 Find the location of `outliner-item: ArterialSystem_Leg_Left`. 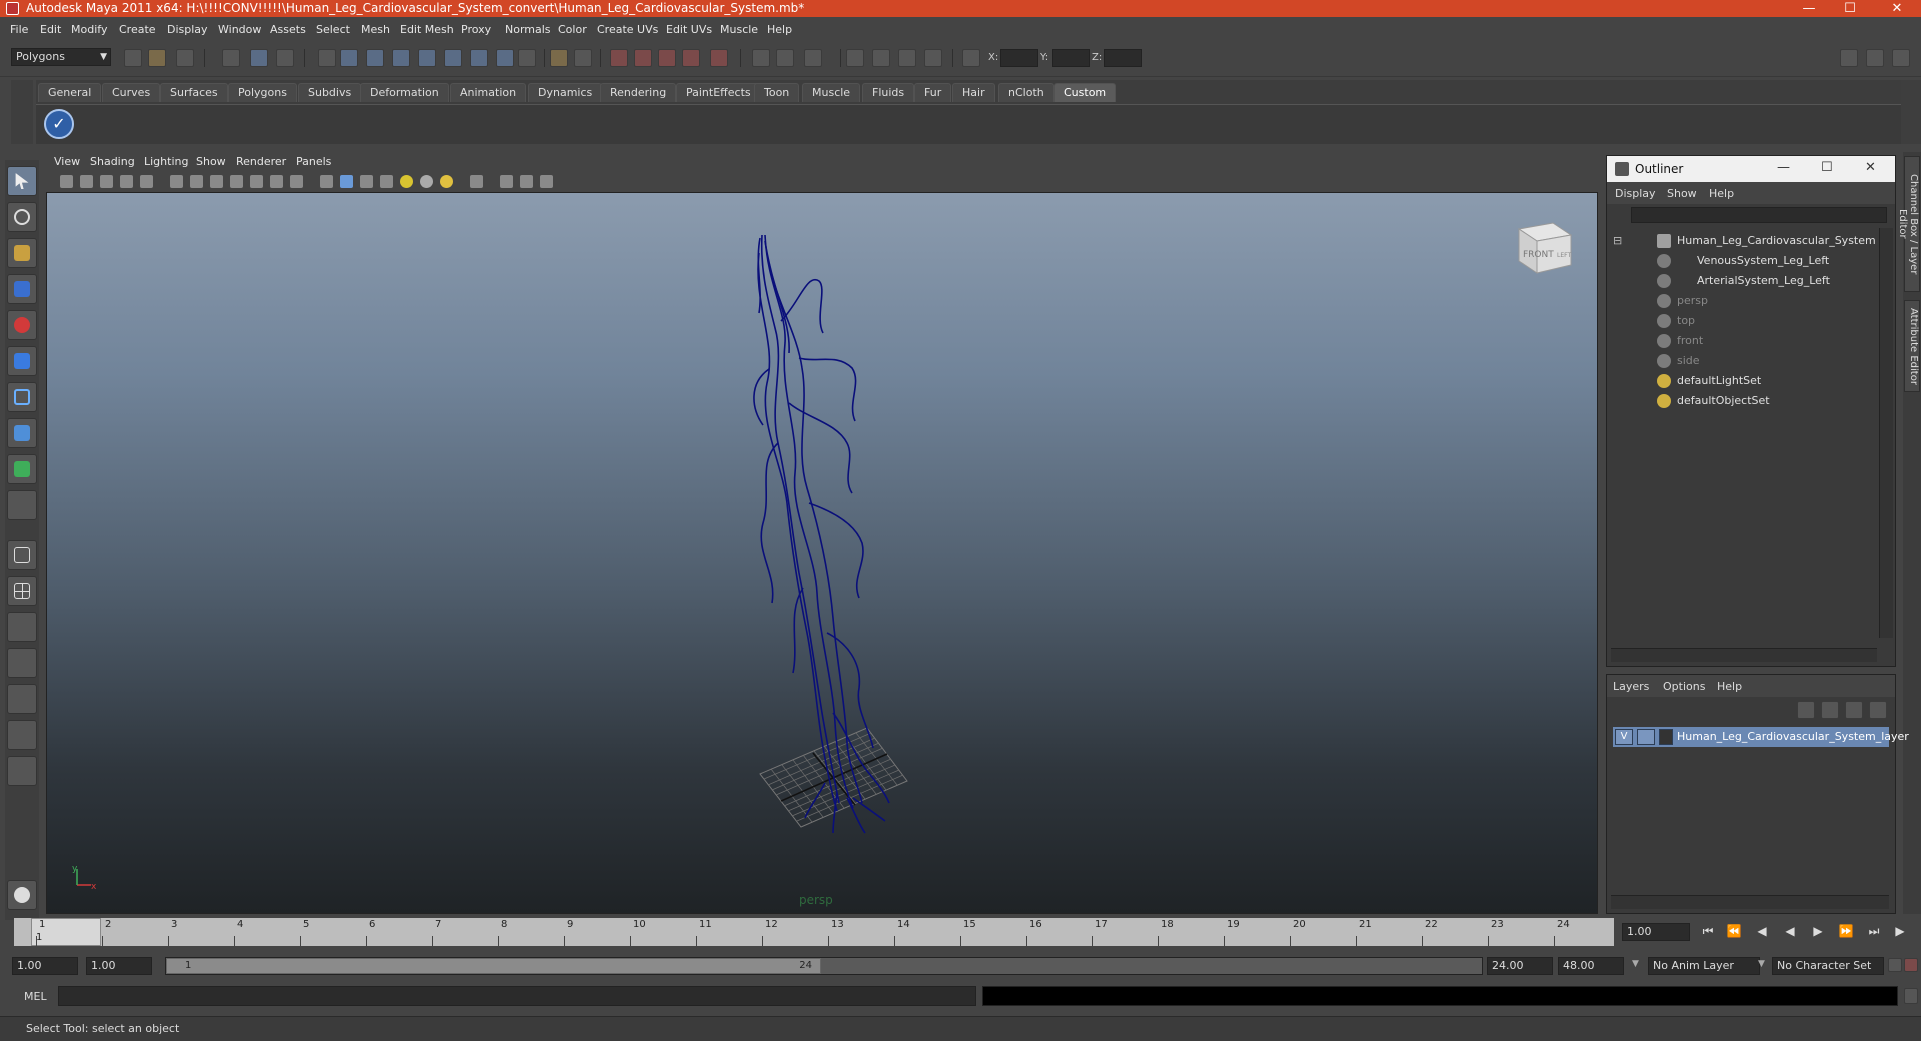

outliner-item: ArterialSystem_Leg_Left is located at coordinates (1741, 281).